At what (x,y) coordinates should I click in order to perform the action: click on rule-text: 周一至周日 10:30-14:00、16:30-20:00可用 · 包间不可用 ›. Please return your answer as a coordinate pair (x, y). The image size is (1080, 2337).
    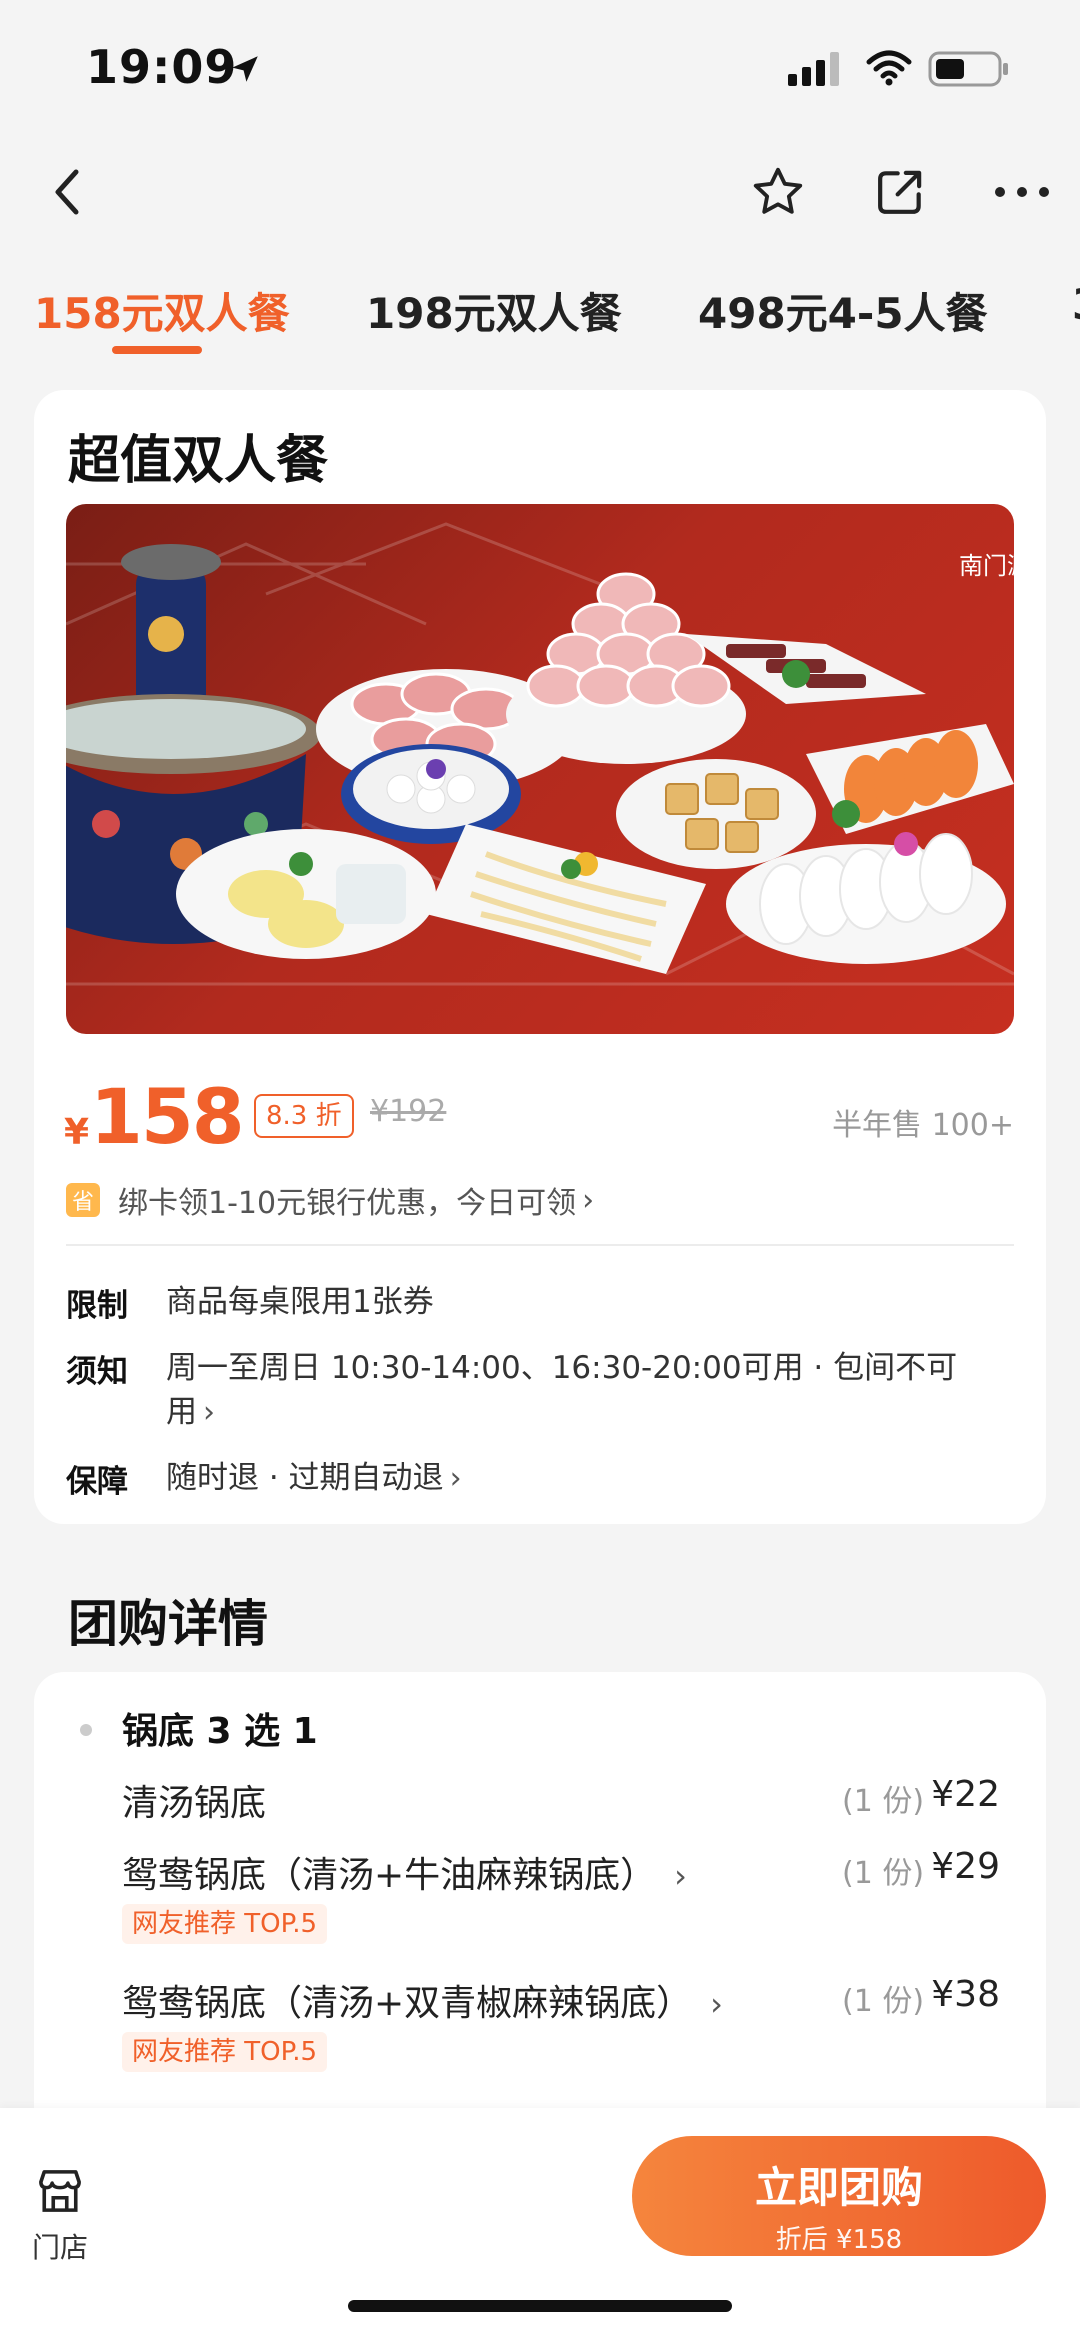
    Looking at the image, I should click on (562, 1390).